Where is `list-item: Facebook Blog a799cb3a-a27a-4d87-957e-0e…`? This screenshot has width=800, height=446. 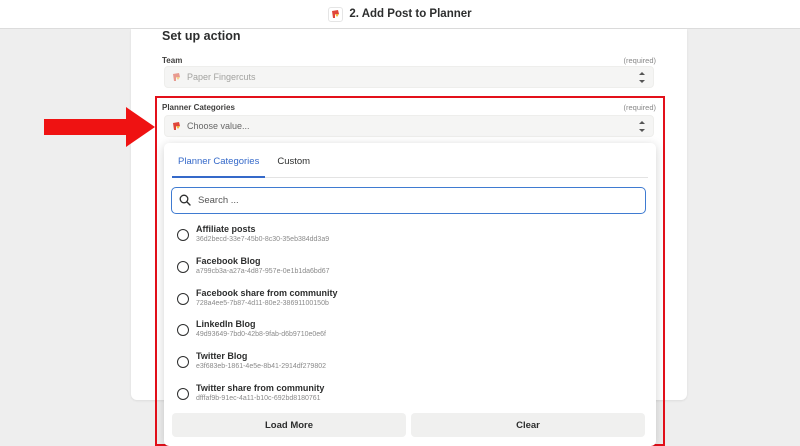 list-item: Facebook Blog a799cb3a-a27a-4d87-957e-0e… is located at coordinates (411, 271).